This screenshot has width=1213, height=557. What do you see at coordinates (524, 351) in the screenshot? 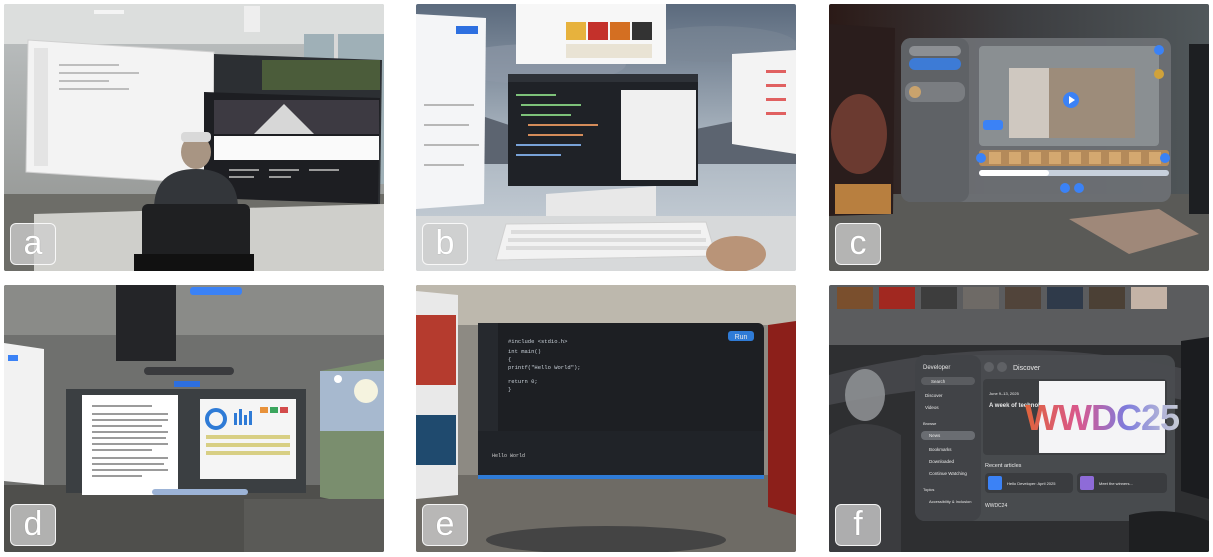
I see `code-line-3: int main()` at bounding box center [524, 351].